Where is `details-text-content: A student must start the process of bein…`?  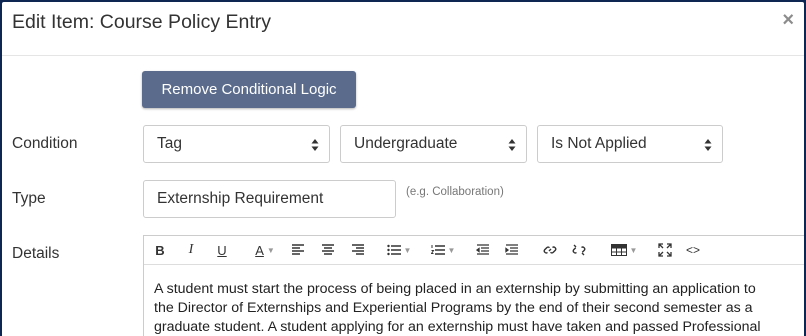 details-text-content: A student must start the process of bein… is located at coordinates (474, 308).